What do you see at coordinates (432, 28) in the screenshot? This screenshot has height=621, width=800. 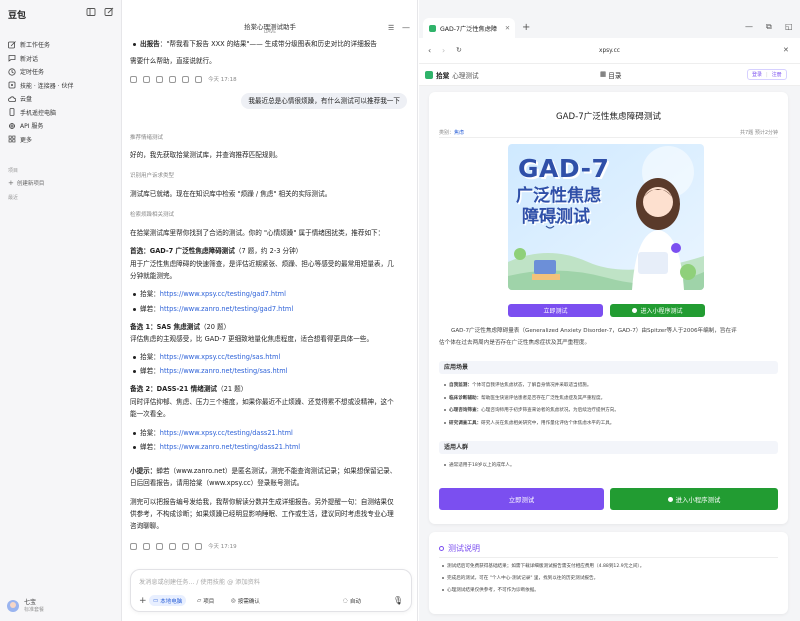 I see `favicon-icon` at bounding box center [432, 28].